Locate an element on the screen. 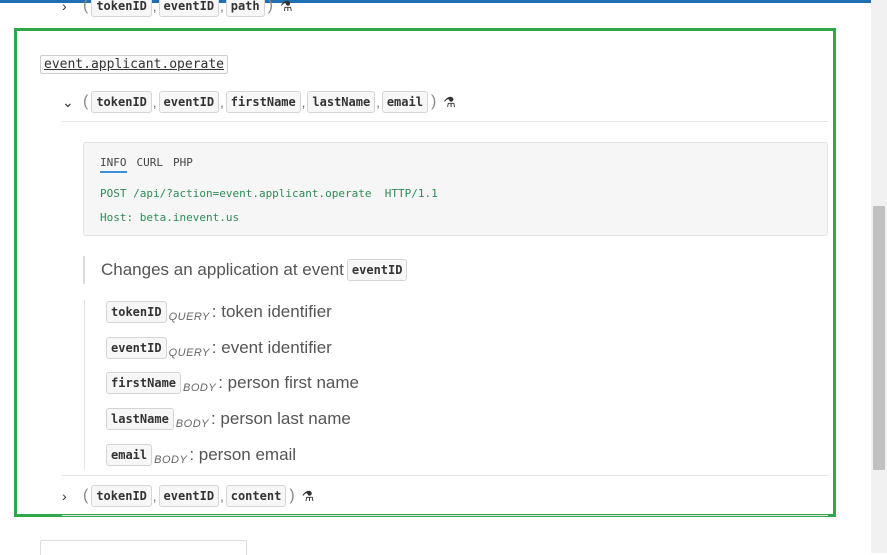 The image size is (887, 555). parameter-item: firstName BODY : person first name is located at coordinates (232, 383).